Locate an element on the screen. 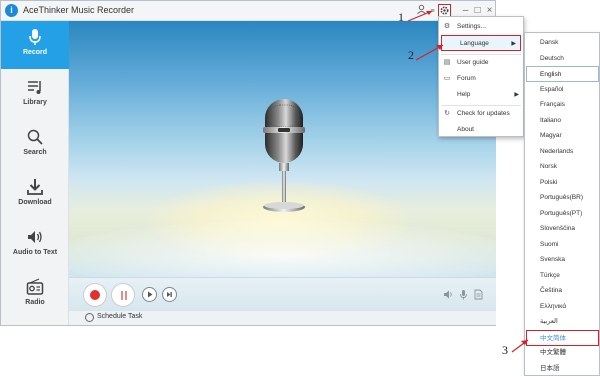 This screenshot has width=600, height=376. gear-icon: ⚙ is located at coordinates (447, 26).